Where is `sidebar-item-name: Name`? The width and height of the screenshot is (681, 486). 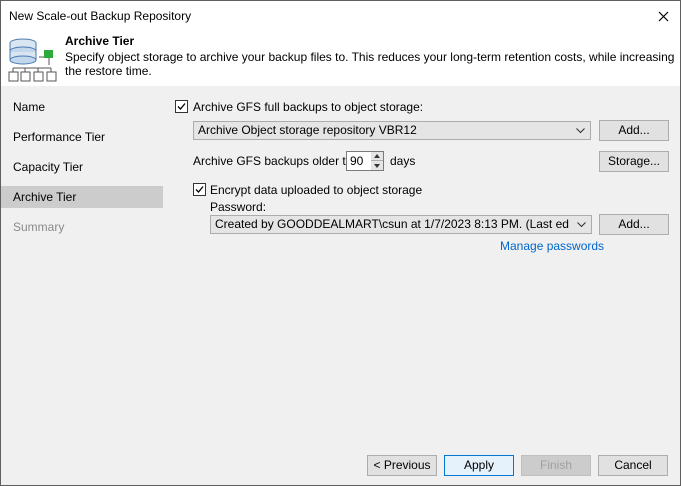
sidebar-item-name: Name is located at coordinates (82, 107).